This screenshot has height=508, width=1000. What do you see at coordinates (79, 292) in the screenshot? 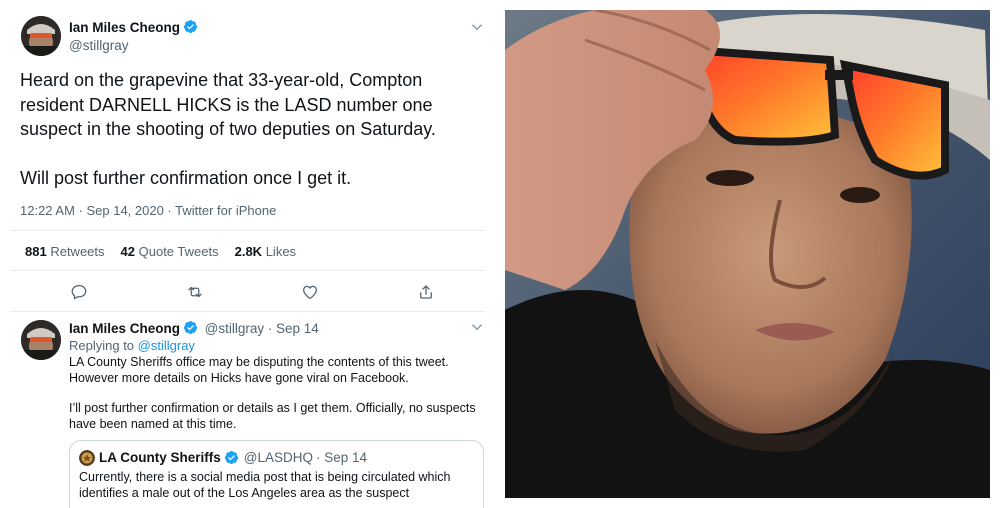
I see `reply-icon` at bounding box center [79, 292].